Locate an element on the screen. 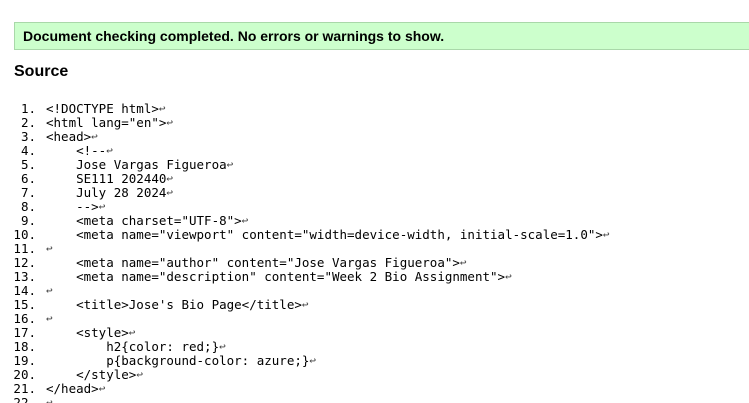 The width and height of the screenshot is (749, 403). source-line: 18. h2{color: red;} ↩ is located at coordinates (305, 347).